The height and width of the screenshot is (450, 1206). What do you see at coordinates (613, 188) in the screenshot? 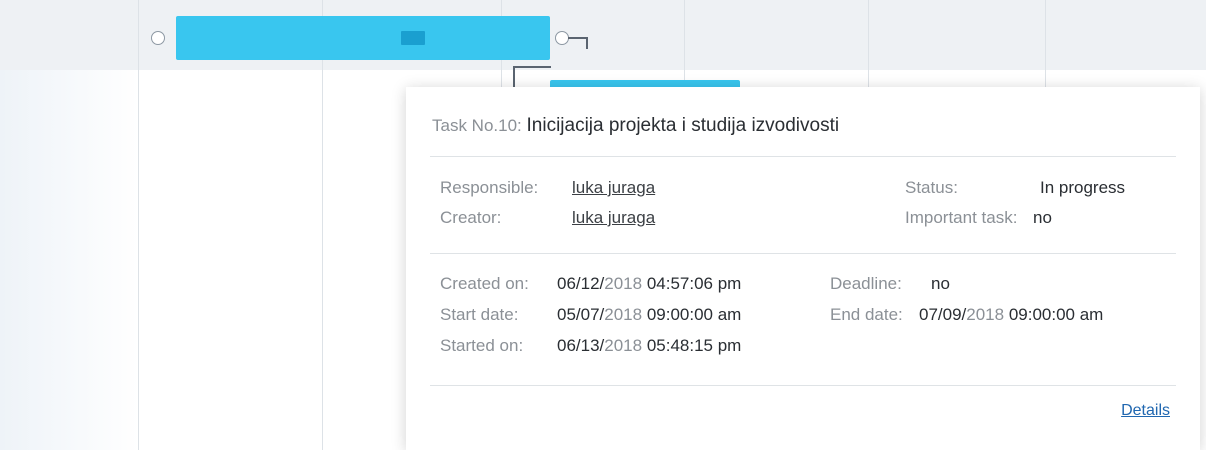
I see `responsible-user-link: luka juraga` at bounding box center [613, 188].